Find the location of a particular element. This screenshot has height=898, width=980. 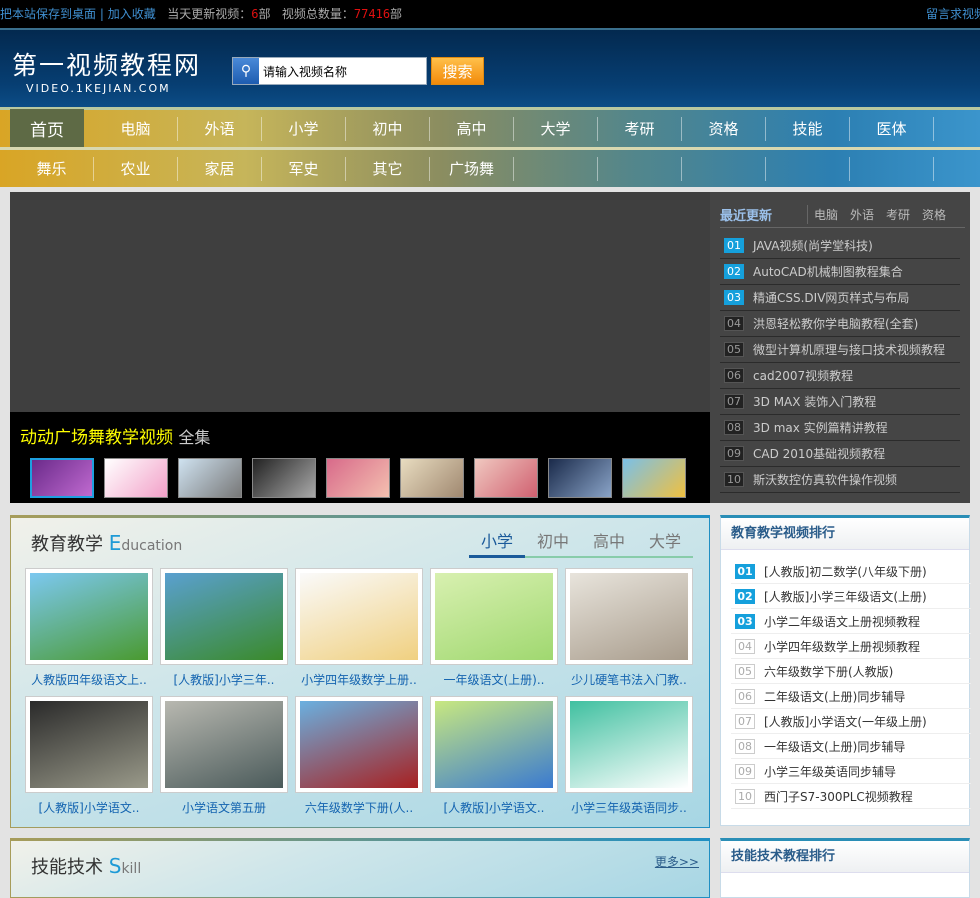

item-title: 小学三年级英语同步辅导 is located at coordinates (830, 771).